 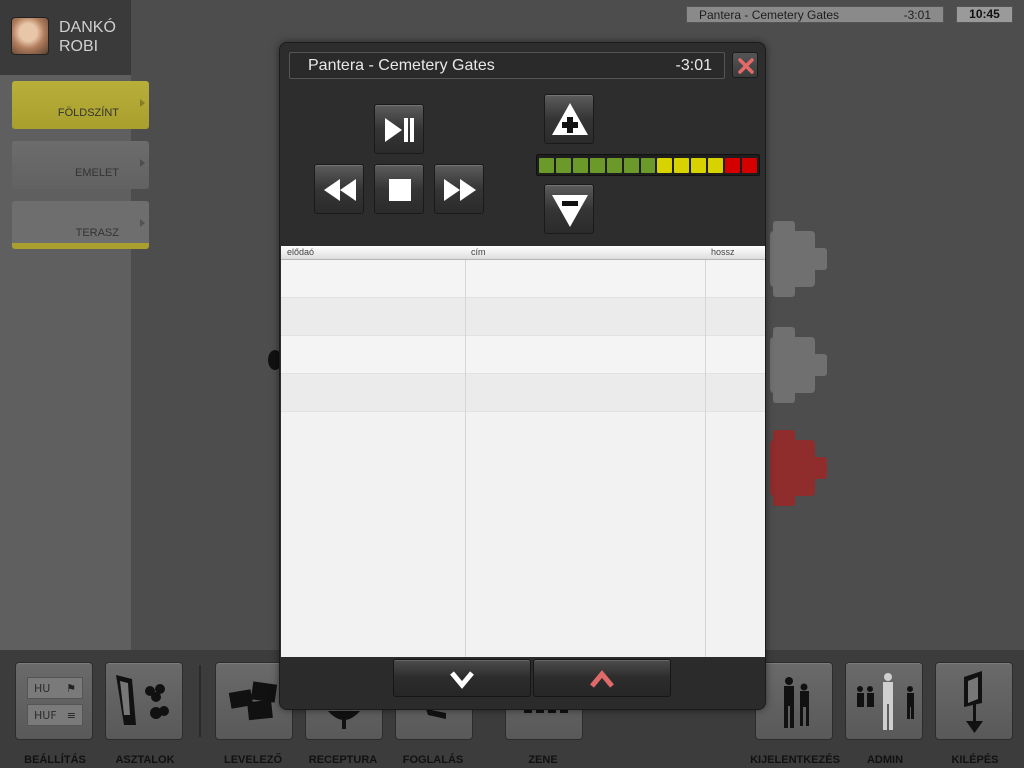 What do you see at coordinates (79, 46) in the screenshot?
I see `user-last-name: ROBI` at bounding box center [79, 46].